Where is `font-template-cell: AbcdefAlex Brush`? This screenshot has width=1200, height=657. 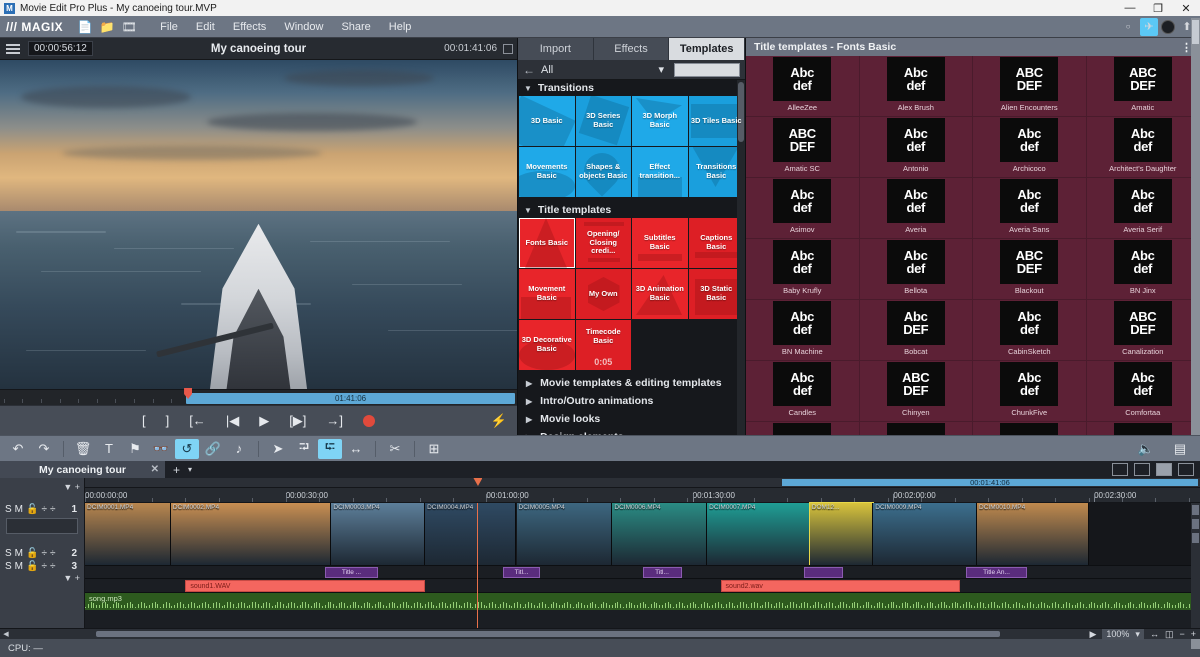
font-template-cell: AbcdefAlex Brush is located at coordinates (917, 86).